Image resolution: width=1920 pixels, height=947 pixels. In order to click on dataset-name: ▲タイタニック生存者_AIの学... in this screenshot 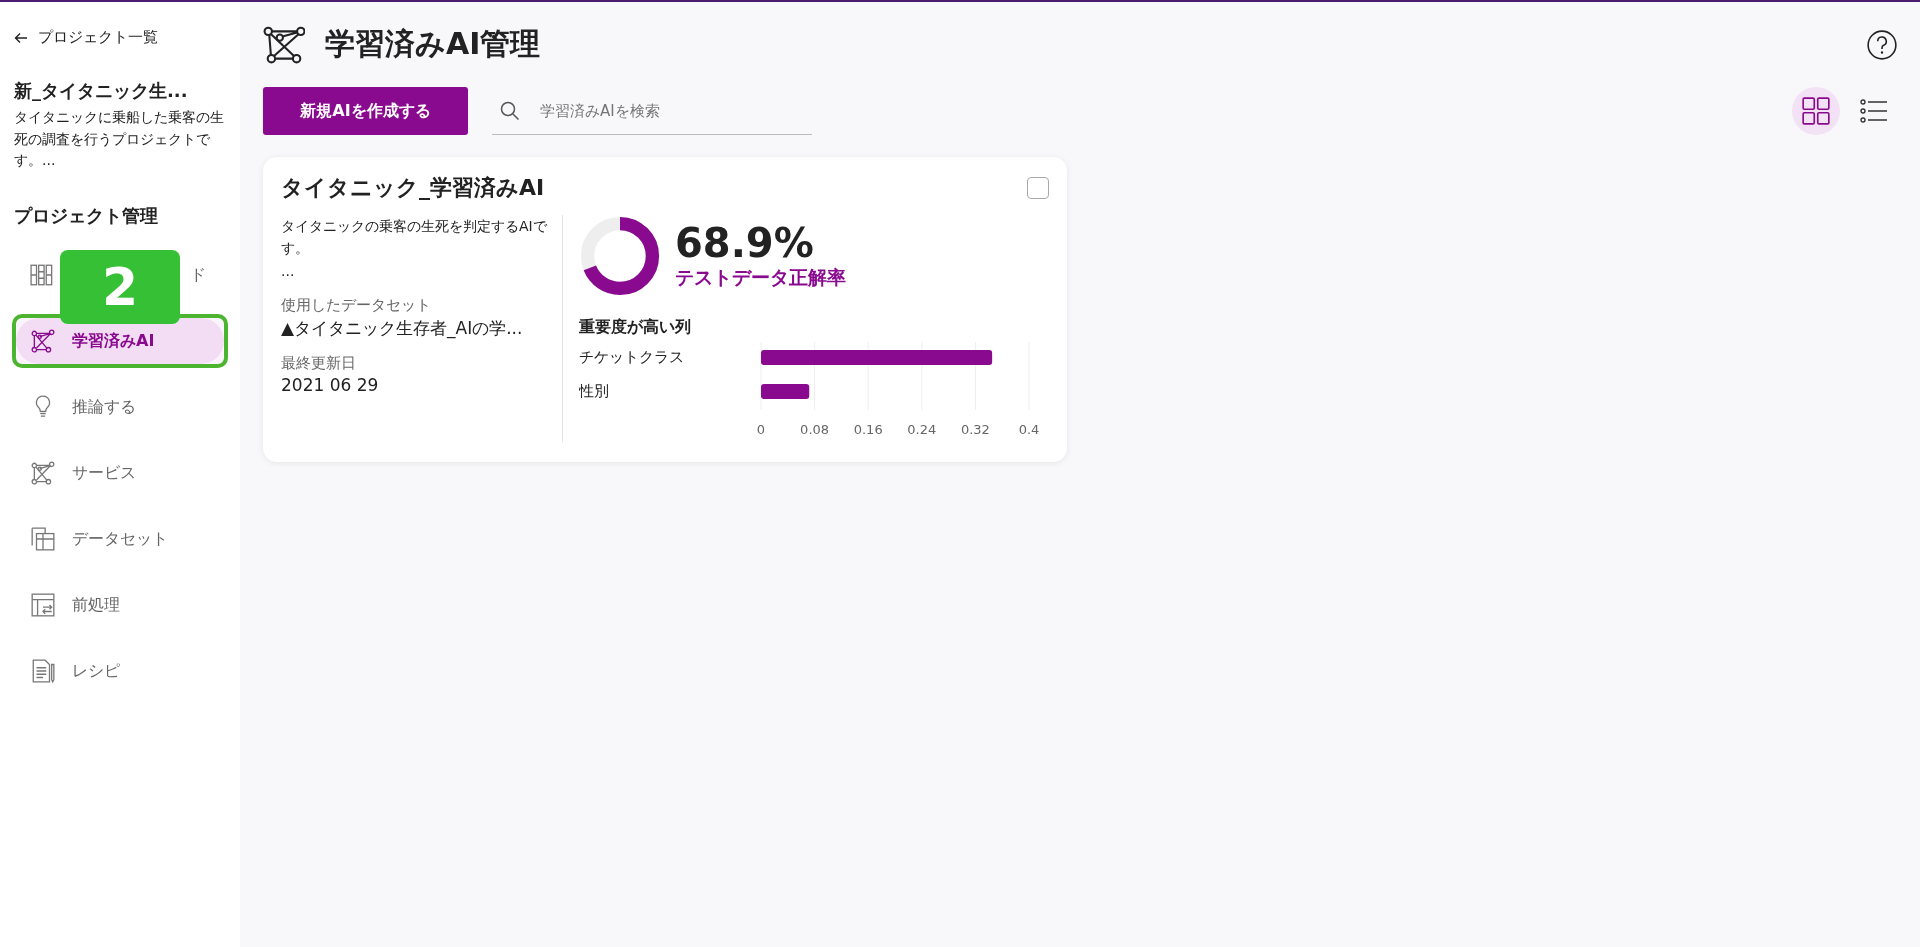, I will do `click(402, 329)`.